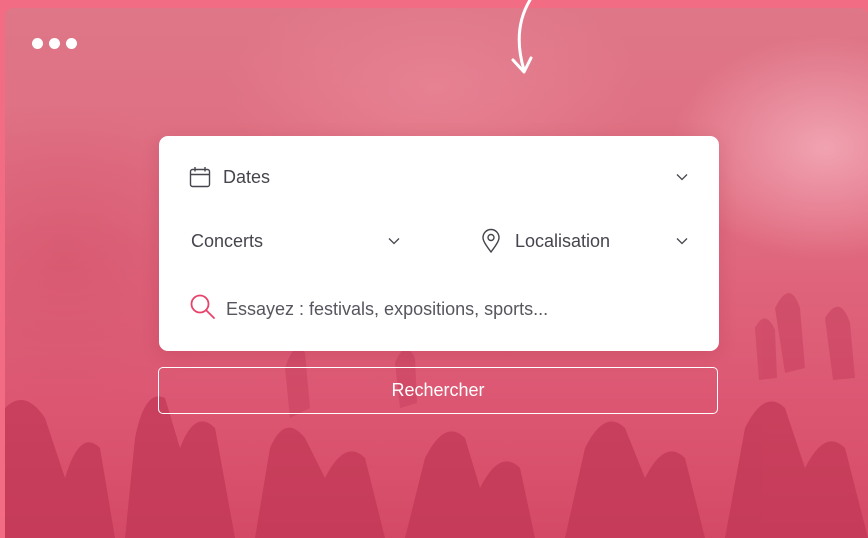 The height and width of the screenshot is (538, 868). What do you see at coordinates (491, 241) in the screenshot?
I see `location-pin-icon` at bounding box center [491, 241].